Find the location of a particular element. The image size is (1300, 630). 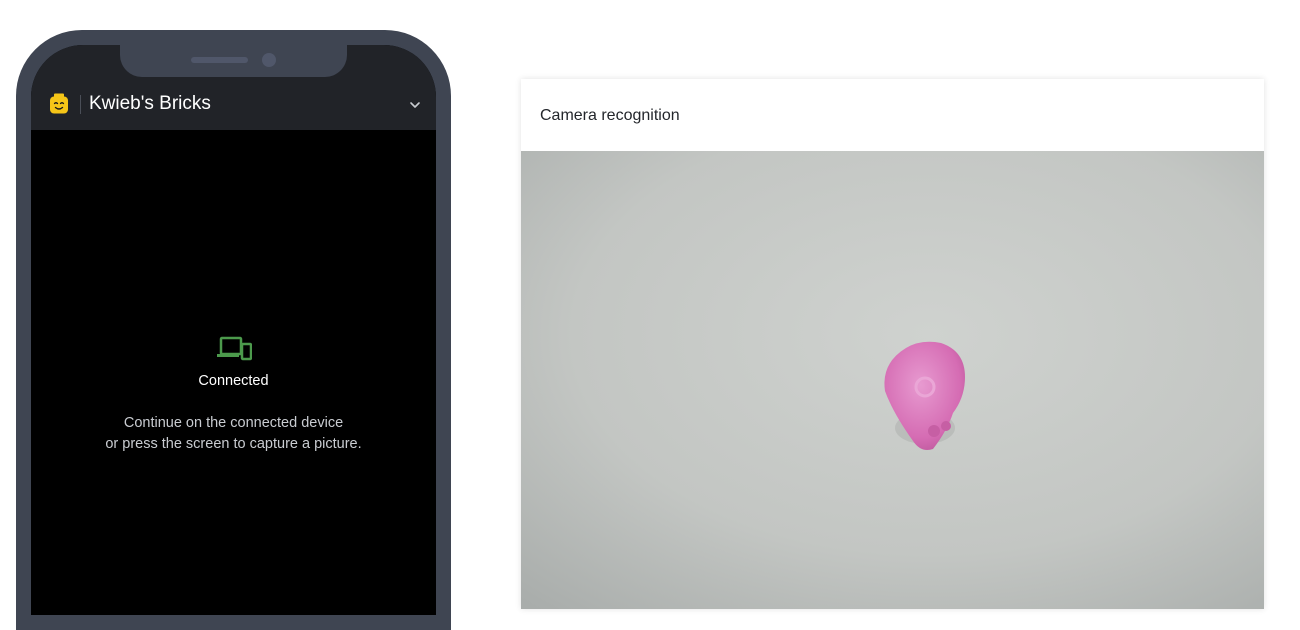

phone-notch is located at coordinates (233, 61).